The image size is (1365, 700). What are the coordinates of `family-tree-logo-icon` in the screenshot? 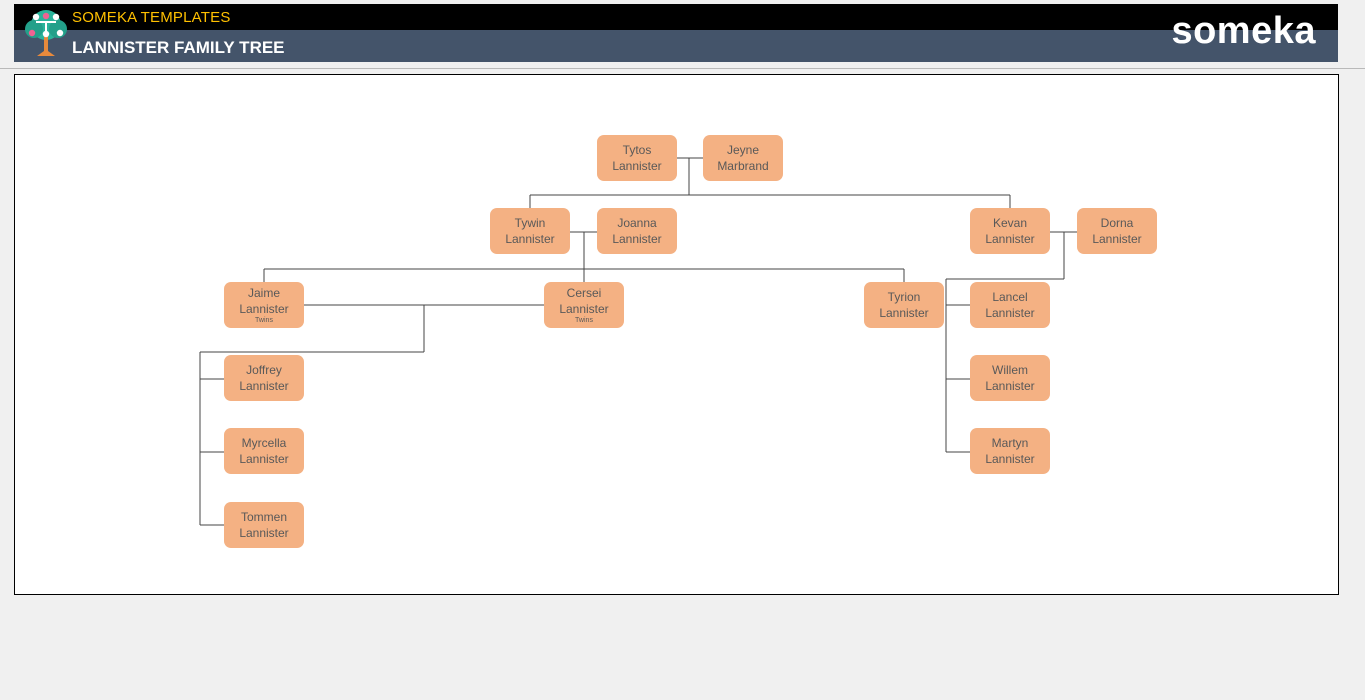 It's located at (46, 33).